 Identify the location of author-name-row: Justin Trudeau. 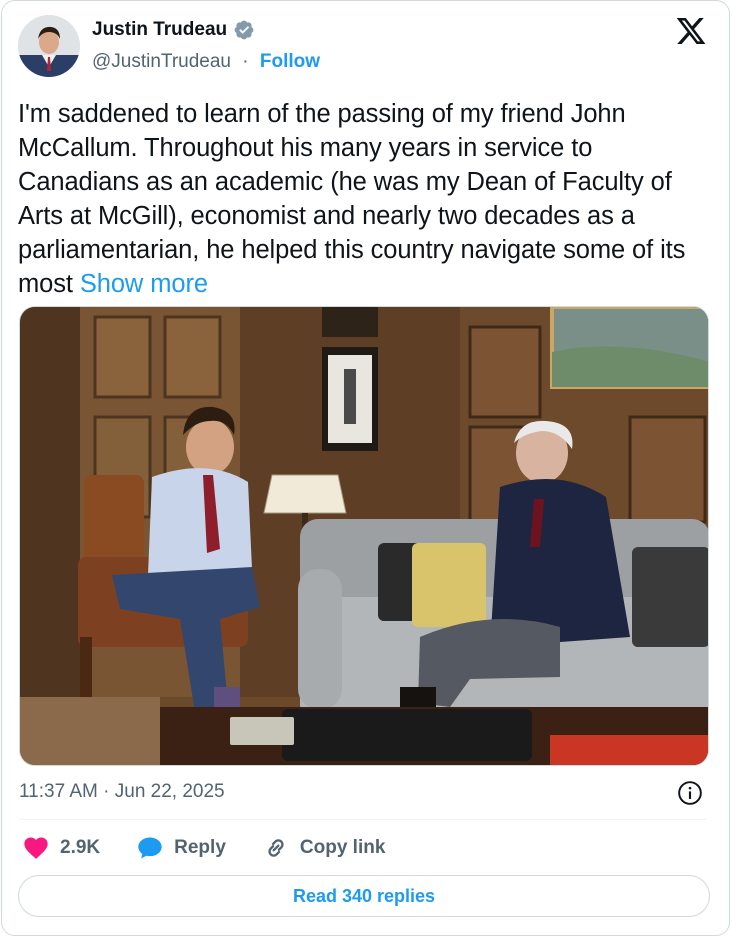
(173, 30).